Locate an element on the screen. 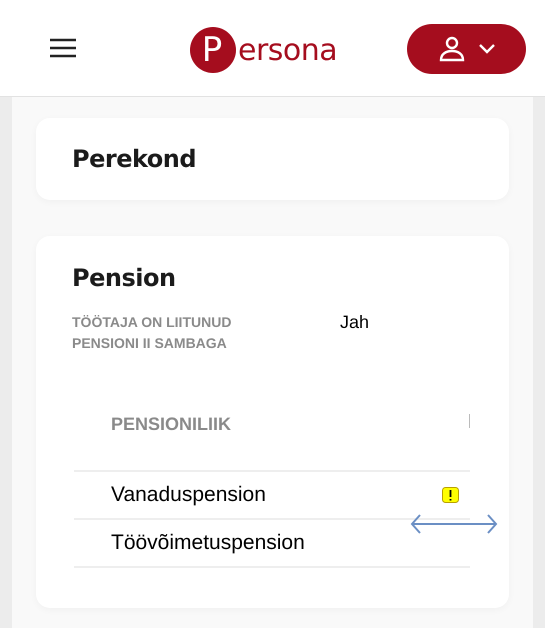 The width and height of the screenshot is (545, 628). person-icon is located at coordinates (451, 49).